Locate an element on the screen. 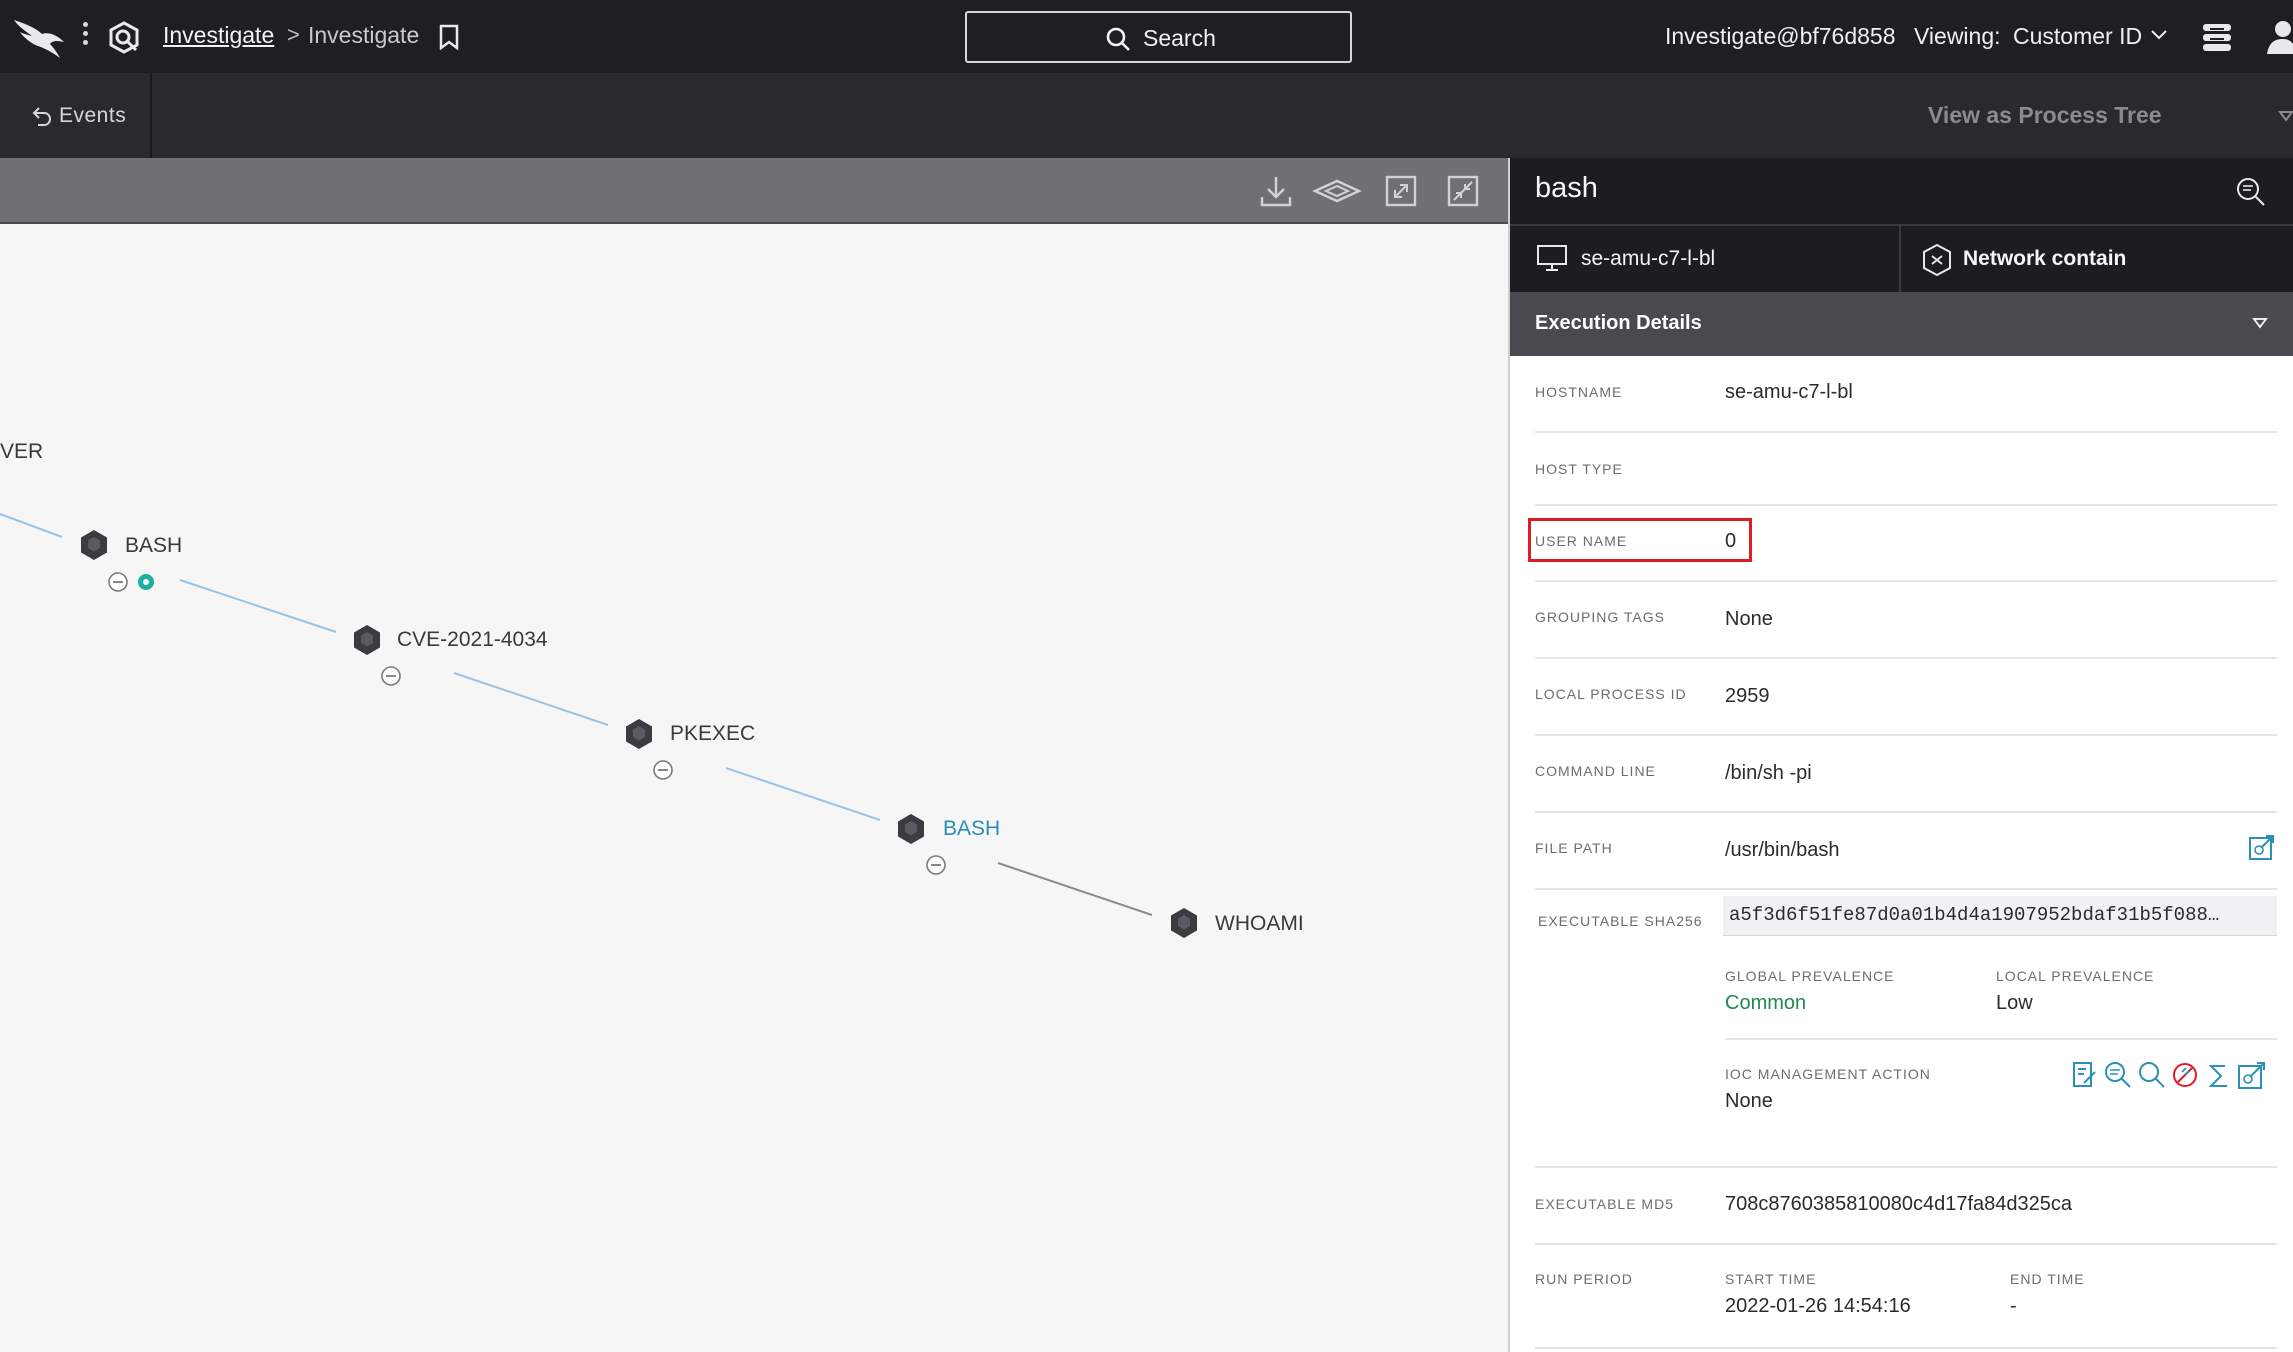 The width and height of the screenshot is (2293, 1352). person-icon is located at coordinates (2279, 37).